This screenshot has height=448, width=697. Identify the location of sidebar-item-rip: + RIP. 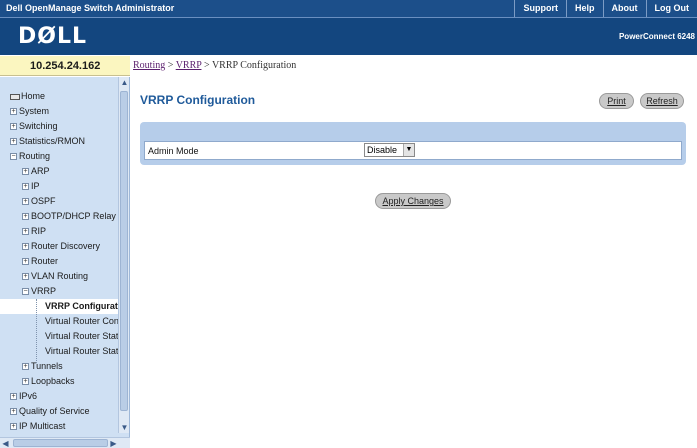
(60, 231).